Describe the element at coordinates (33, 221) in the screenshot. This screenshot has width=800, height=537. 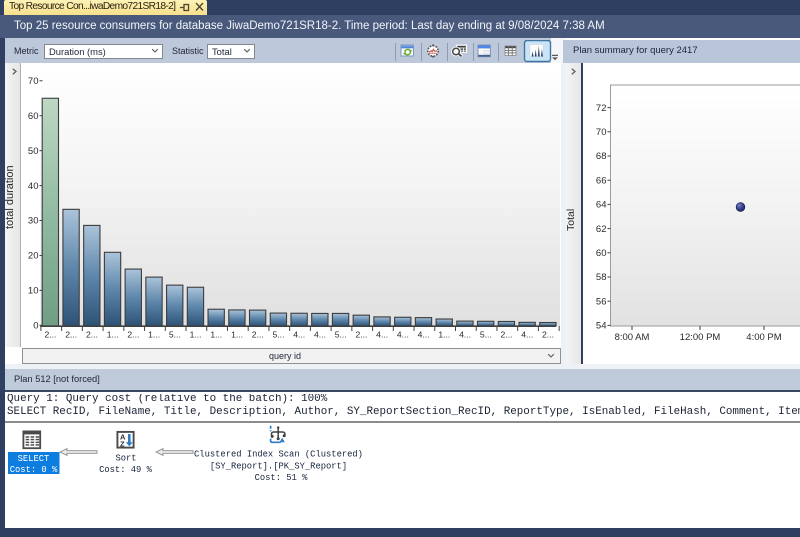
I see `svg-text: 30` at that location.